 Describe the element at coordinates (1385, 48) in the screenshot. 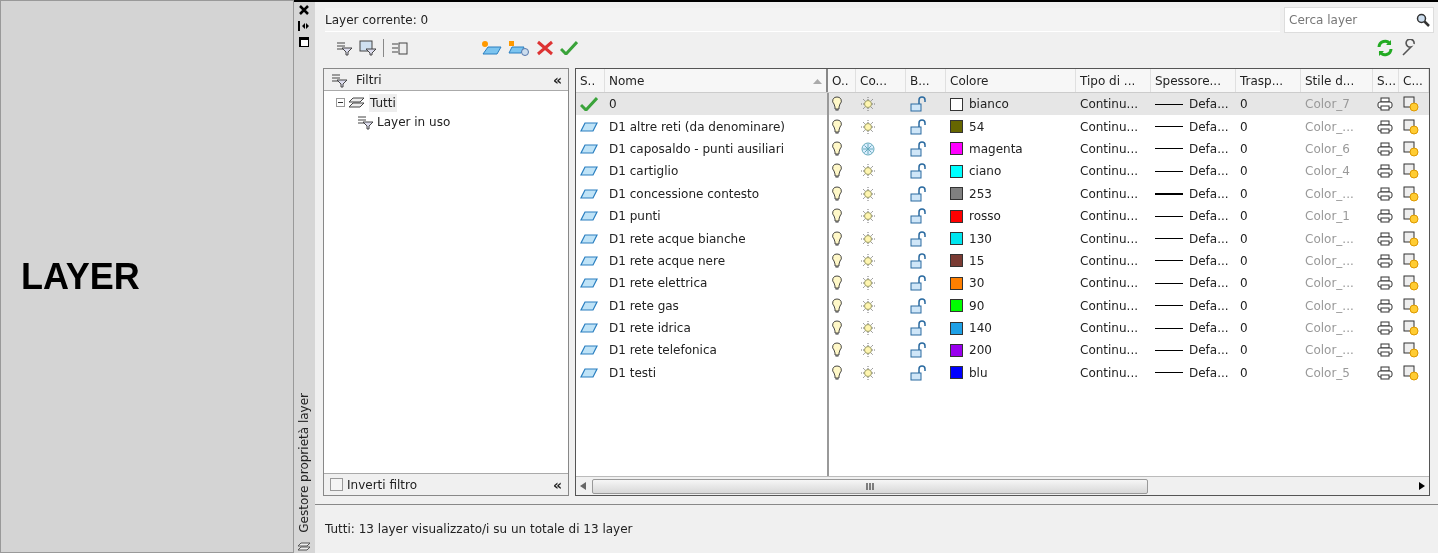

I see `refresh-icon` at that location.